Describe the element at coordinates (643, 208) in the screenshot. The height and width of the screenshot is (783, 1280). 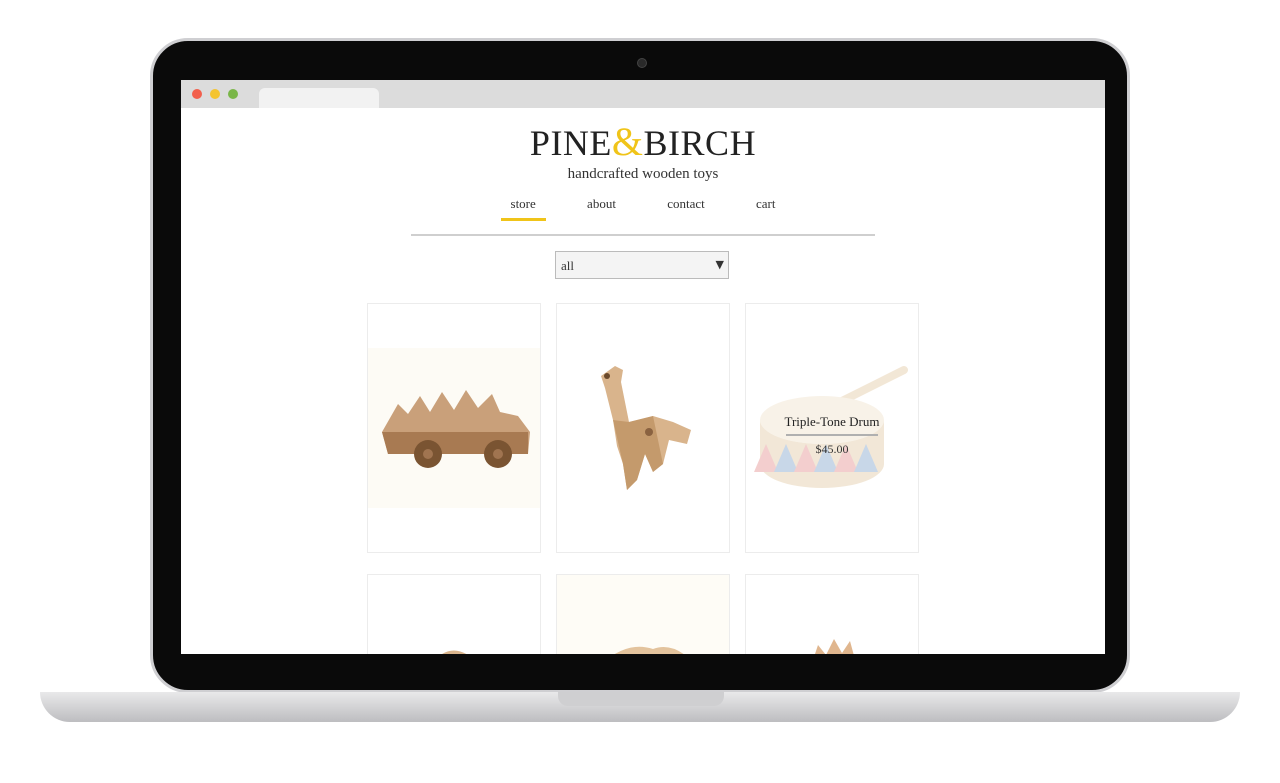
I see `main-nav: store about contact cart` at that location.